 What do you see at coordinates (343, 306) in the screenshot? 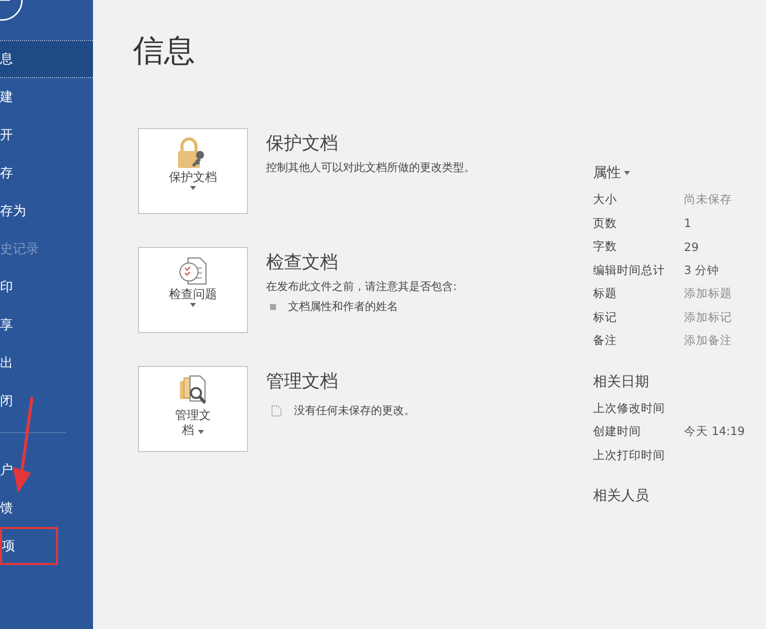
I see `bullet-text: 文档属性和作者的姓名` at bounding box center [343, 306].